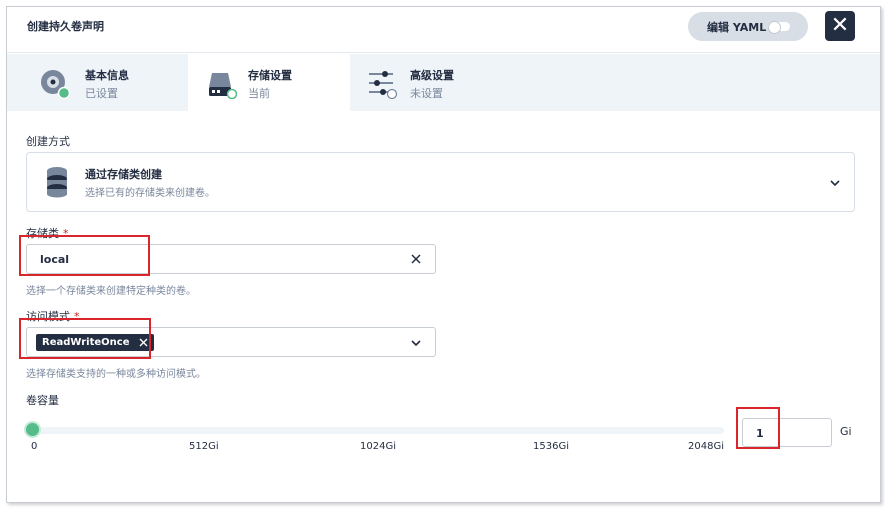 The height and width of the screenshot is (515, 885). I want to click on creation-method-title: 通过存储类创建, so click(123, 174).